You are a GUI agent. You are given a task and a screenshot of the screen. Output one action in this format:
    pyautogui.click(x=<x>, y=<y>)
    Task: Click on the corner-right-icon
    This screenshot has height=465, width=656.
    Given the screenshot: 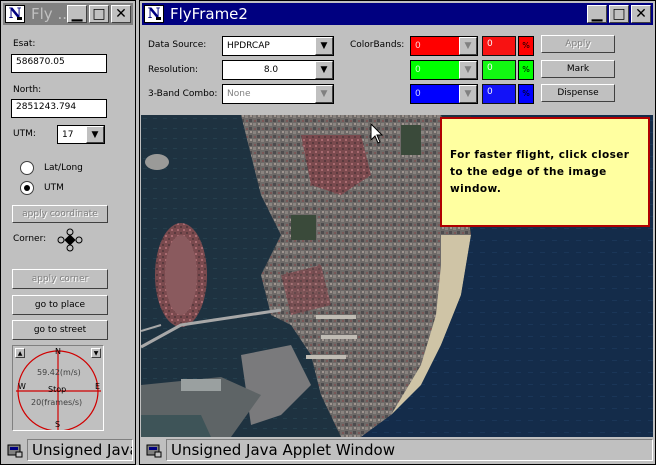 What is the action you would take?
    pyautogui.click(x=79, y=240)
    